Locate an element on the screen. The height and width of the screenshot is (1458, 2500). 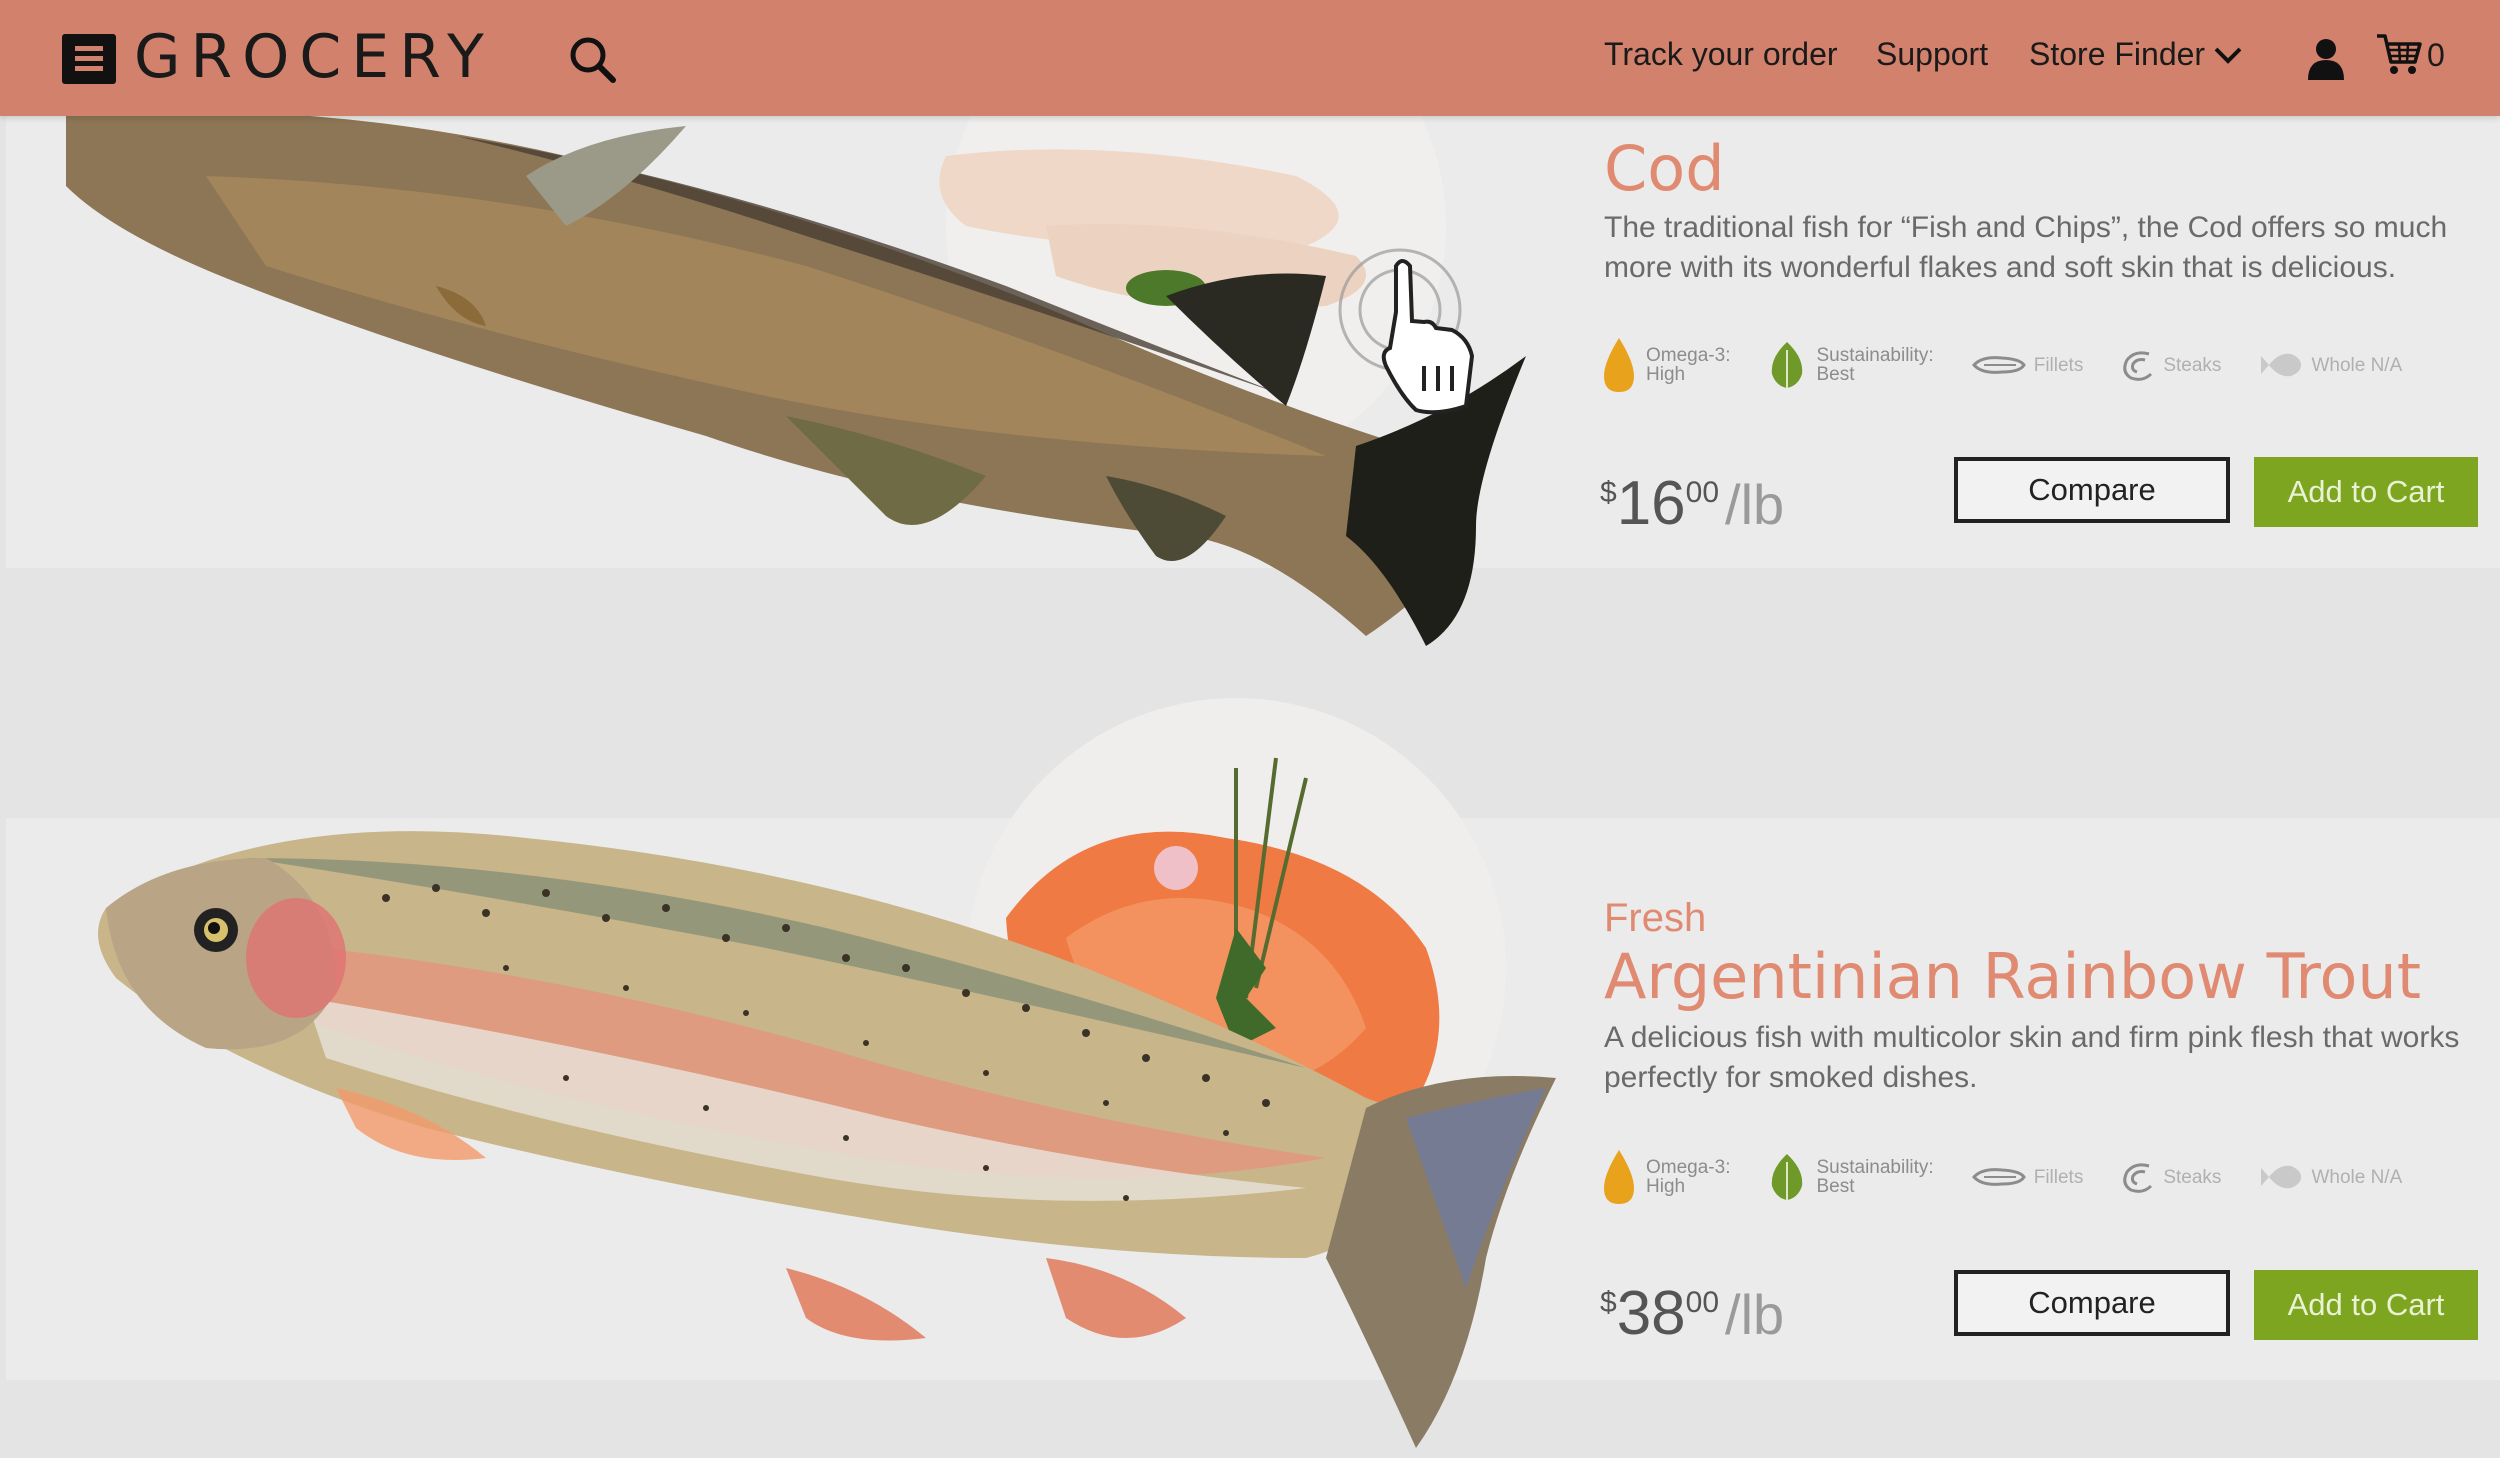
support-link: Support is located at coordinates (1932, 54).